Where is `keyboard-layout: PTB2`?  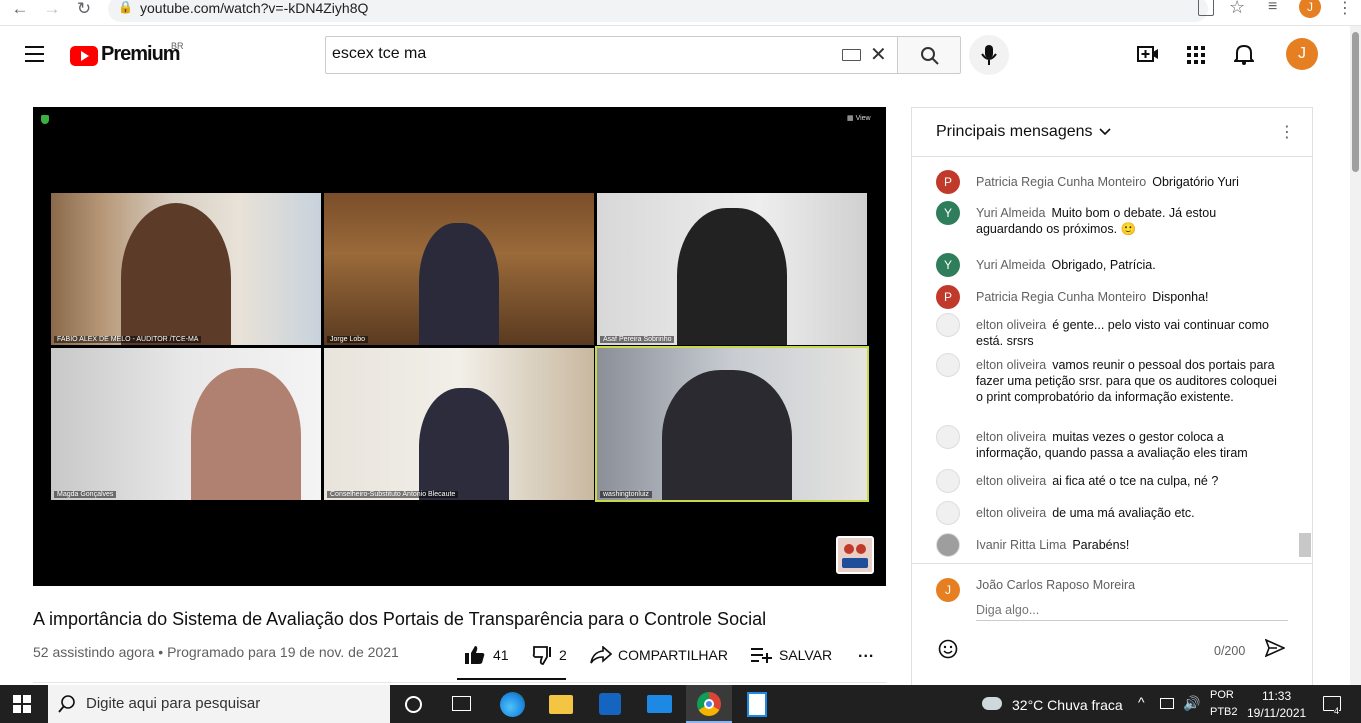
keyboard-layout: PTB2 is located at coordinates (1224, 712).